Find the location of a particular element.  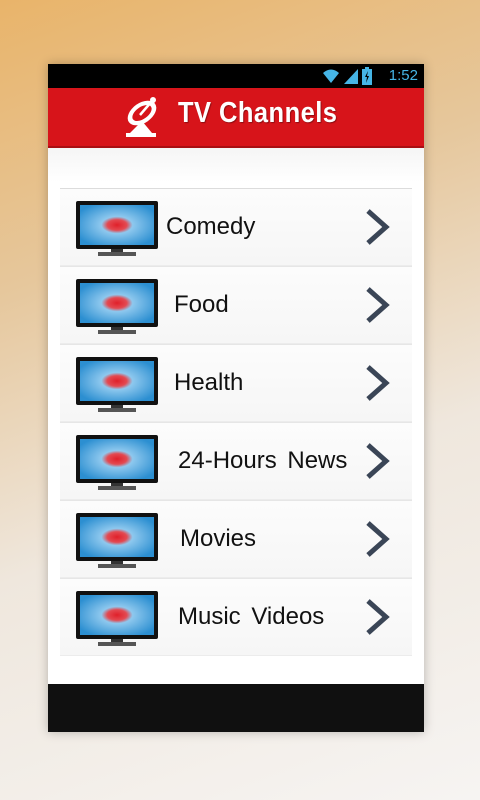

channel-label: Food is located at coordinates (201, 304).